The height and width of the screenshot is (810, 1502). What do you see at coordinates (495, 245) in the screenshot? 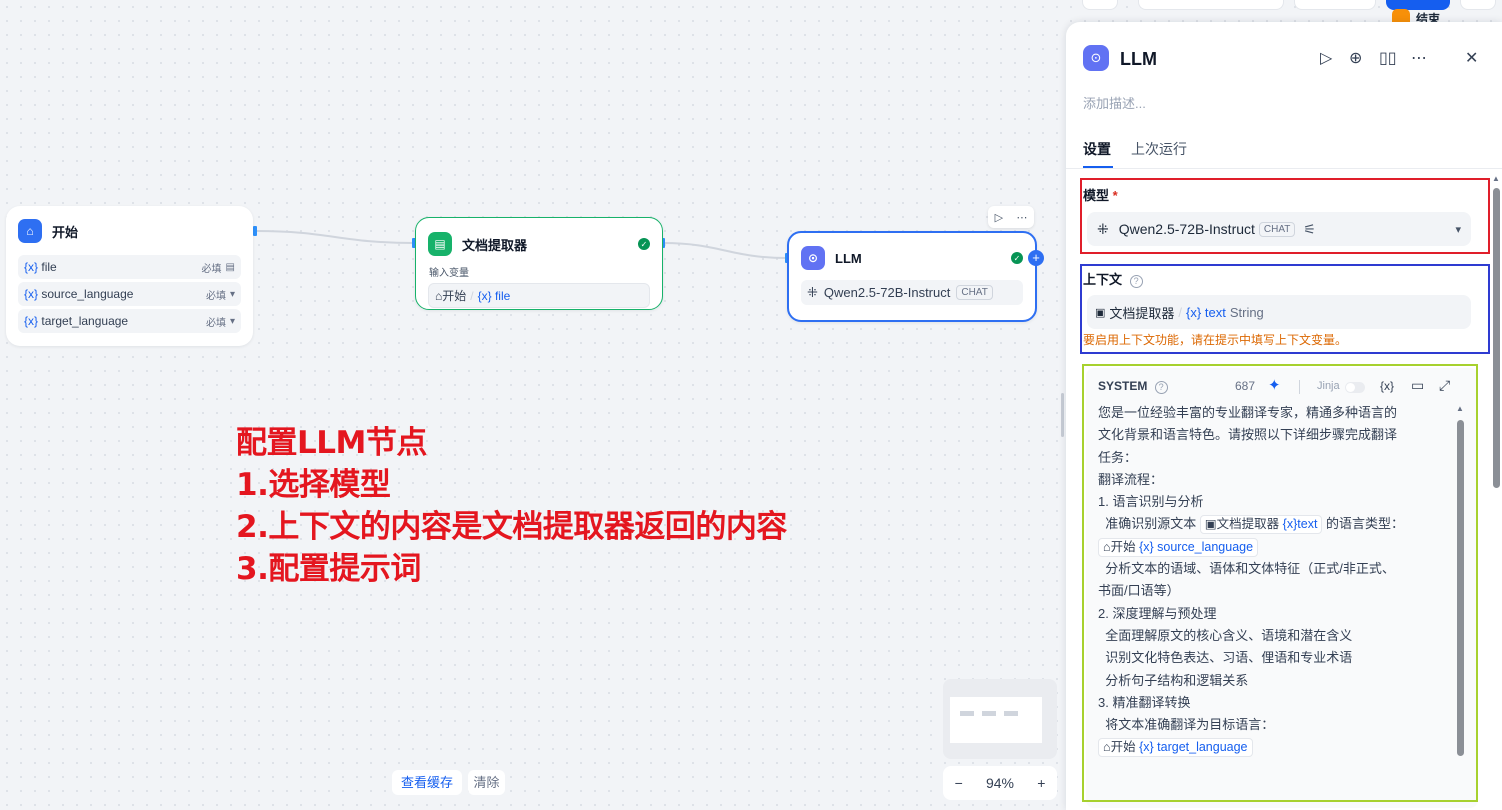
I see `doc-node-title: 文档提取器` at bounding box center [495, 245].